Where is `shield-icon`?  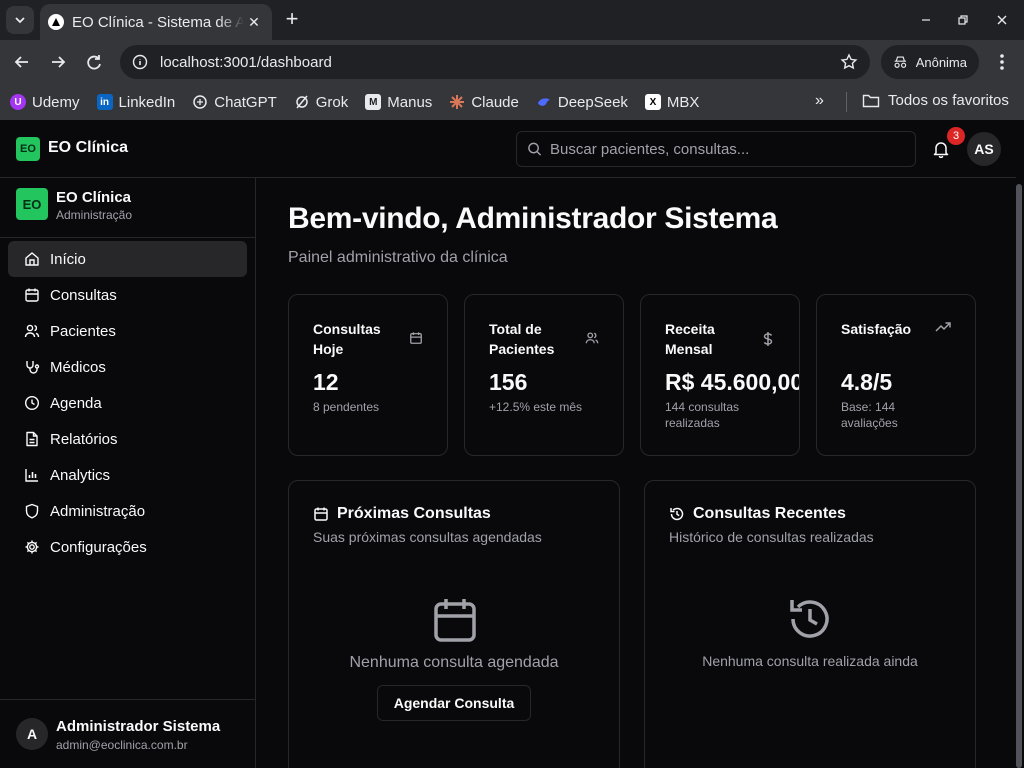 shield-icon is located at coordinates (32, 511).